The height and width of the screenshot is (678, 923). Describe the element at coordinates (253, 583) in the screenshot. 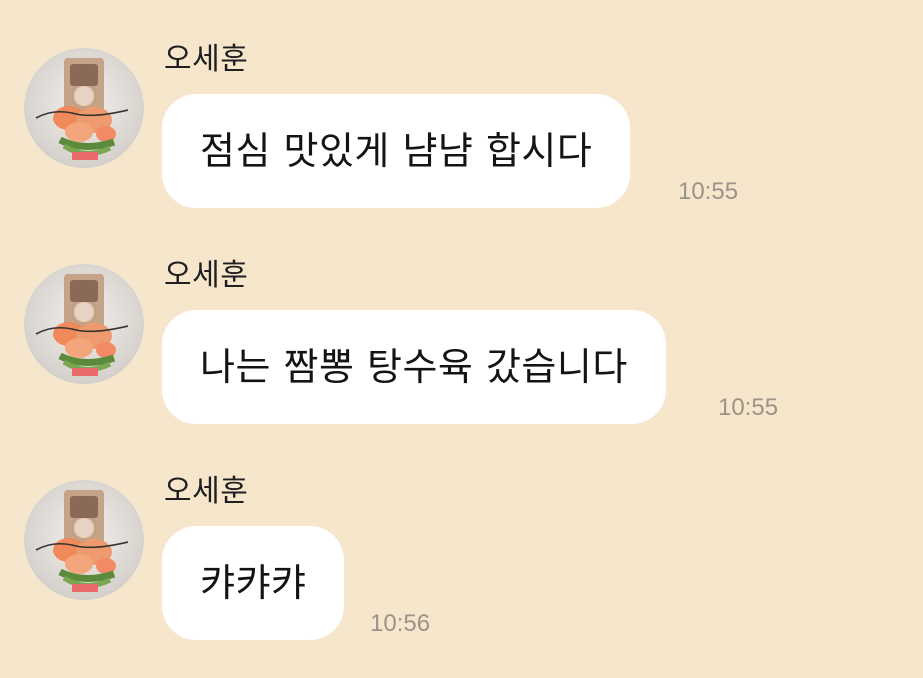

I see `message-bubble: 캬캬캬` at that location.